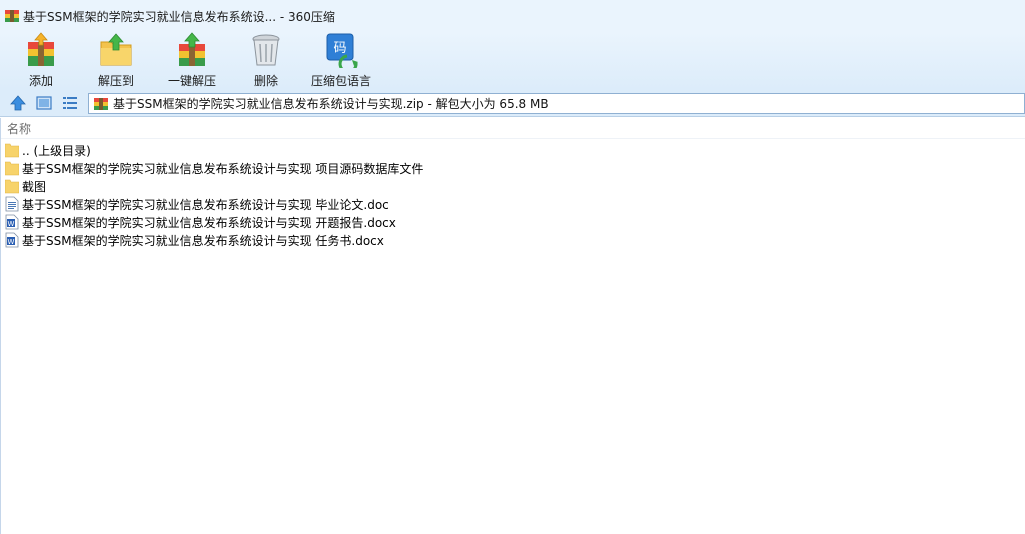 Image resolution: width=1025 pixels, height=534 pixels. I want to click on column-header-name: 名称, so click(513, 128).